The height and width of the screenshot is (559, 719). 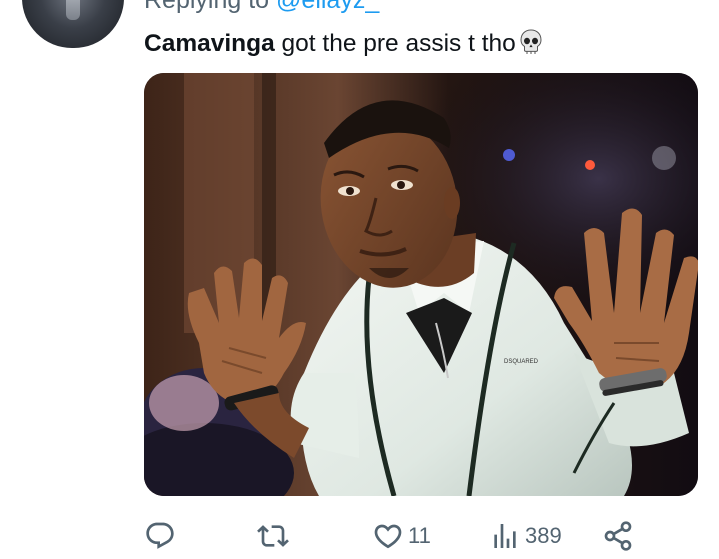 I want to click on views-icon, so click(x=505, y=536).